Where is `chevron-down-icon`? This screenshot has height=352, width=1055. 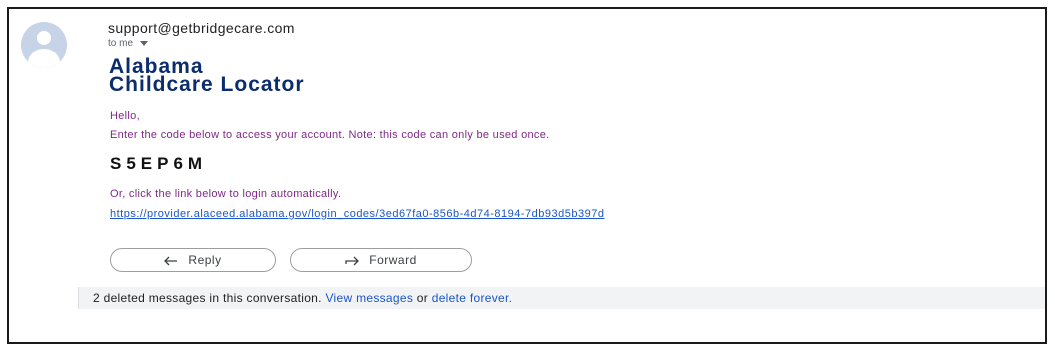 chevron-down-icon is located at coordinates (144, 43).